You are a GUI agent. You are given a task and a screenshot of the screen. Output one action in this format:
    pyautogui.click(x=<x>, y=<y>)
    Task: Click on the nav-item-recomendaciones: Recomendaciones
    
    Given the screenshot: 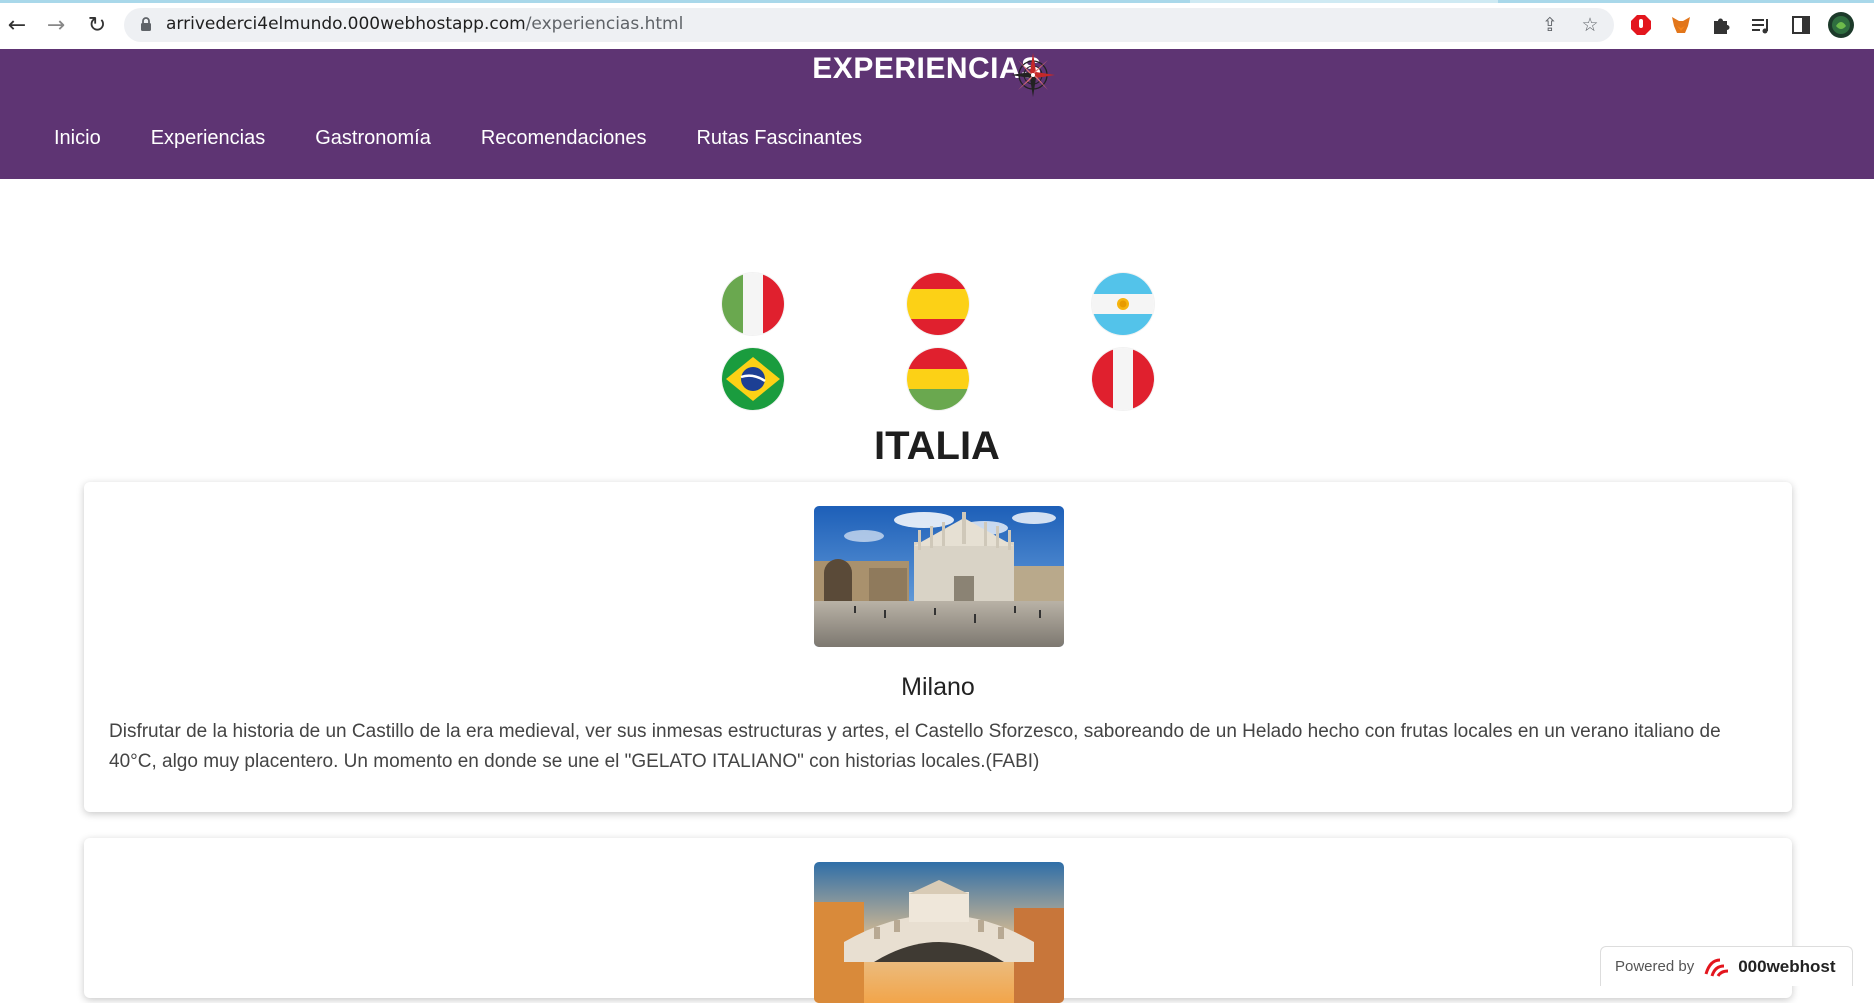 What is the action you would take?
    pyautogui.click(x=564, y=142)
    